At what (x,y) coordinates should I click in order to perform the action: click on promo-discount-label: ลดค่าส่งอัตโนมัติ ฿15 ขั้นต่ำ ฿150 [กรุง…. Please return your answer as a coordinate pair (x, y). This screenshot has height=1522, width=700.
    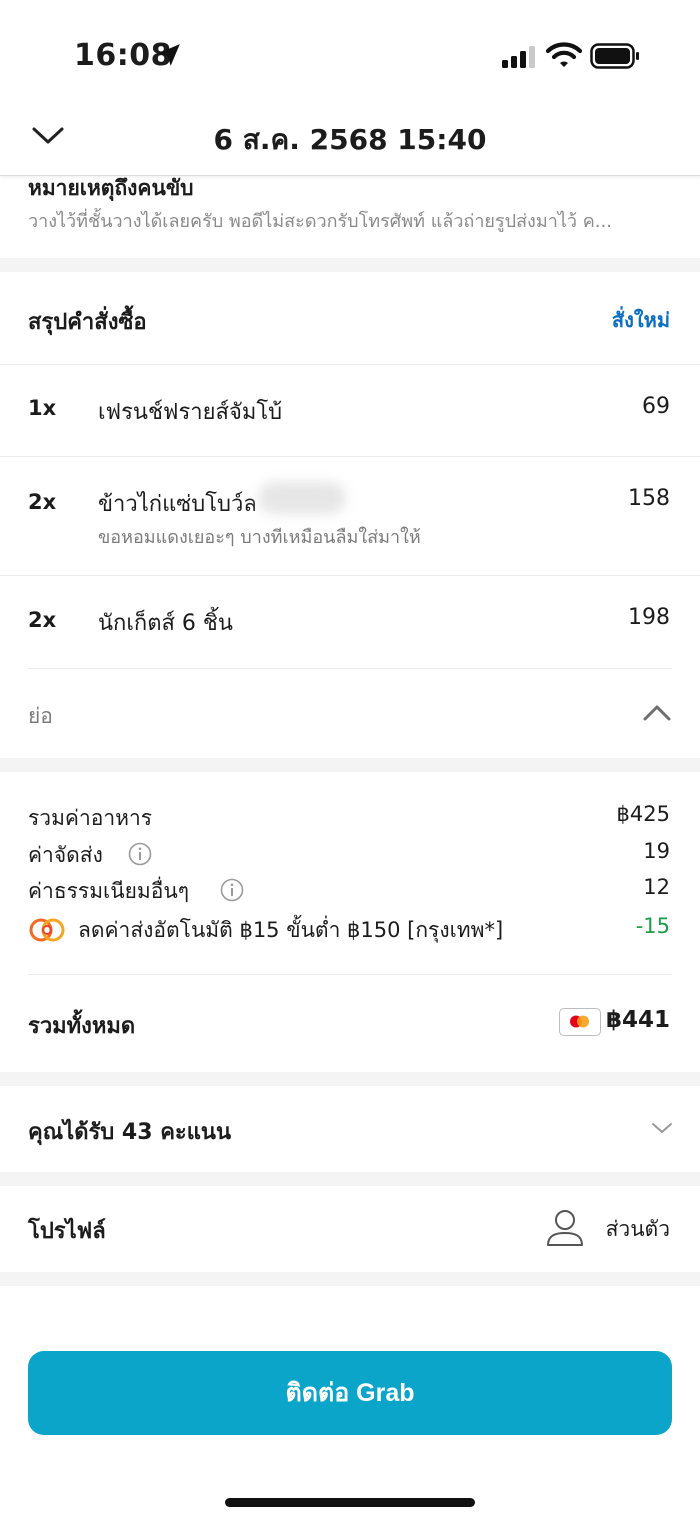
    Looking at the image, I should click on (291, 930).